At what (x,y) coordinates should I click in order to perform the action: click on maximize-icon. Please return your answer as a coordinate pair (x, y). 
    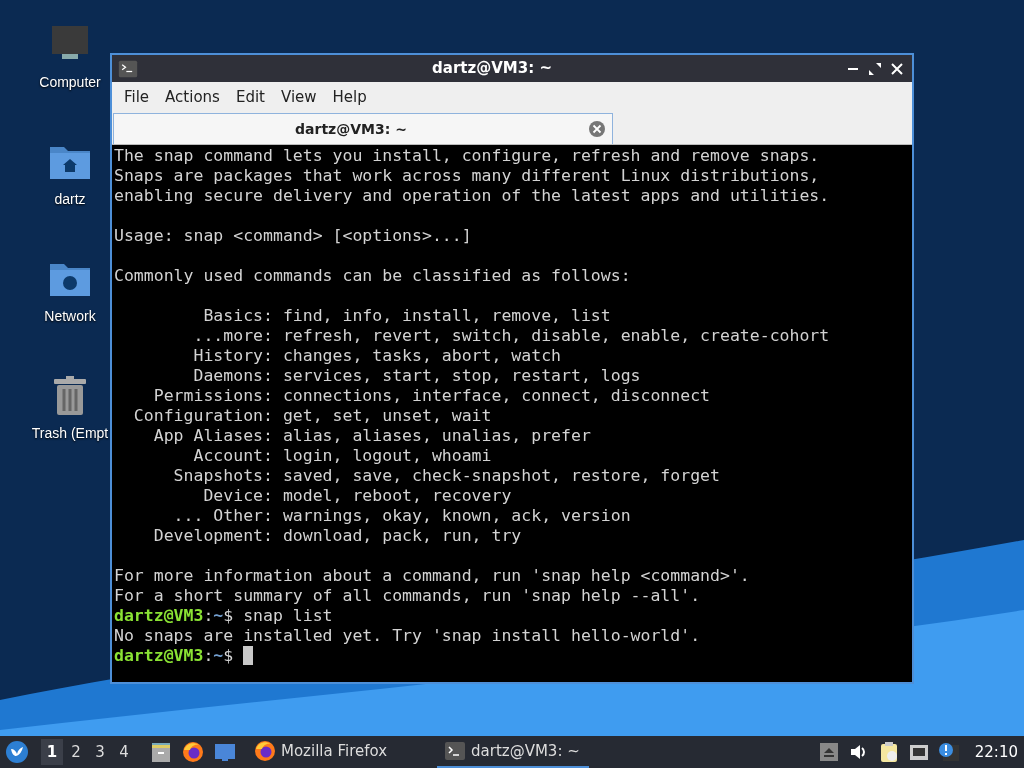
    Looking at the image, I should click on (875, 68).